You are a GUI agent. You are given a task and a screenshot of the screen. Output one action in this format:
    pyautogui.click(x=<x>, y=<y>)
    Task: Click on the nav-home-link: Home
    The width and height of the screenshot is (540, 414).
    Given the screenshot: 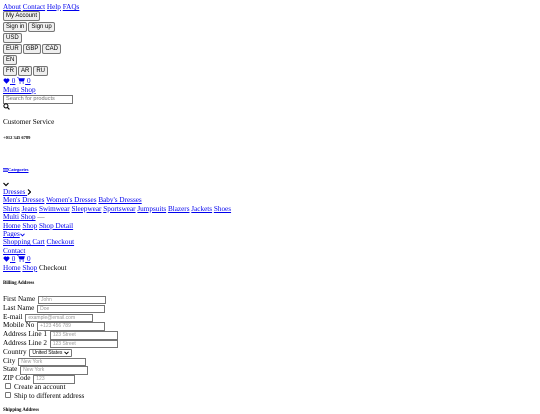 What is the action you would take?
    pyautogui.click(x=12, y=226)
    